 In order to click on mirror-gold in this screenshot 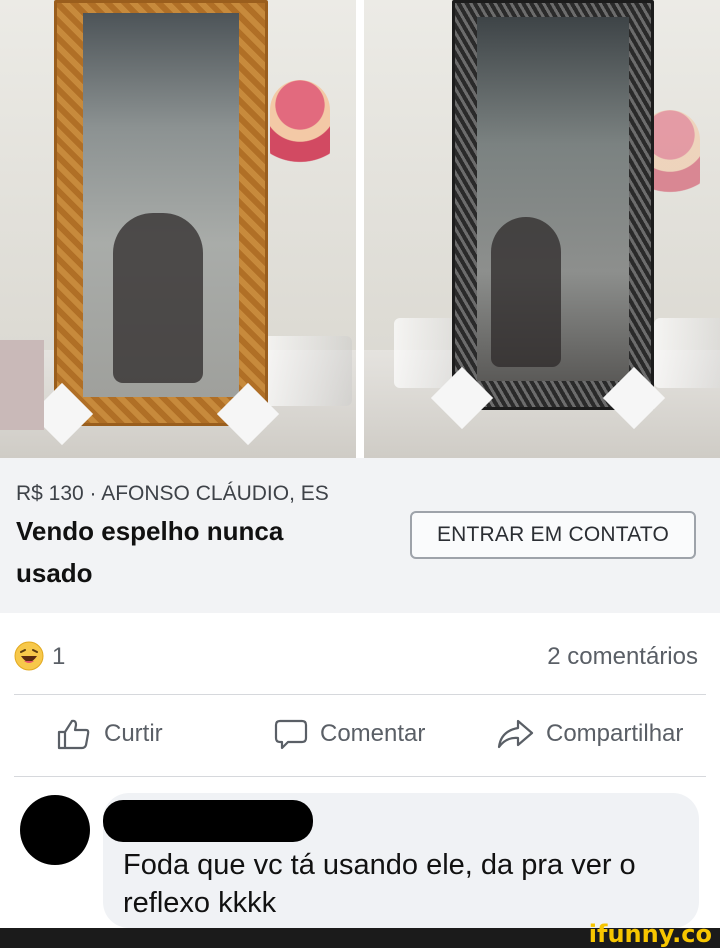, I will do `click(161, 213)`.